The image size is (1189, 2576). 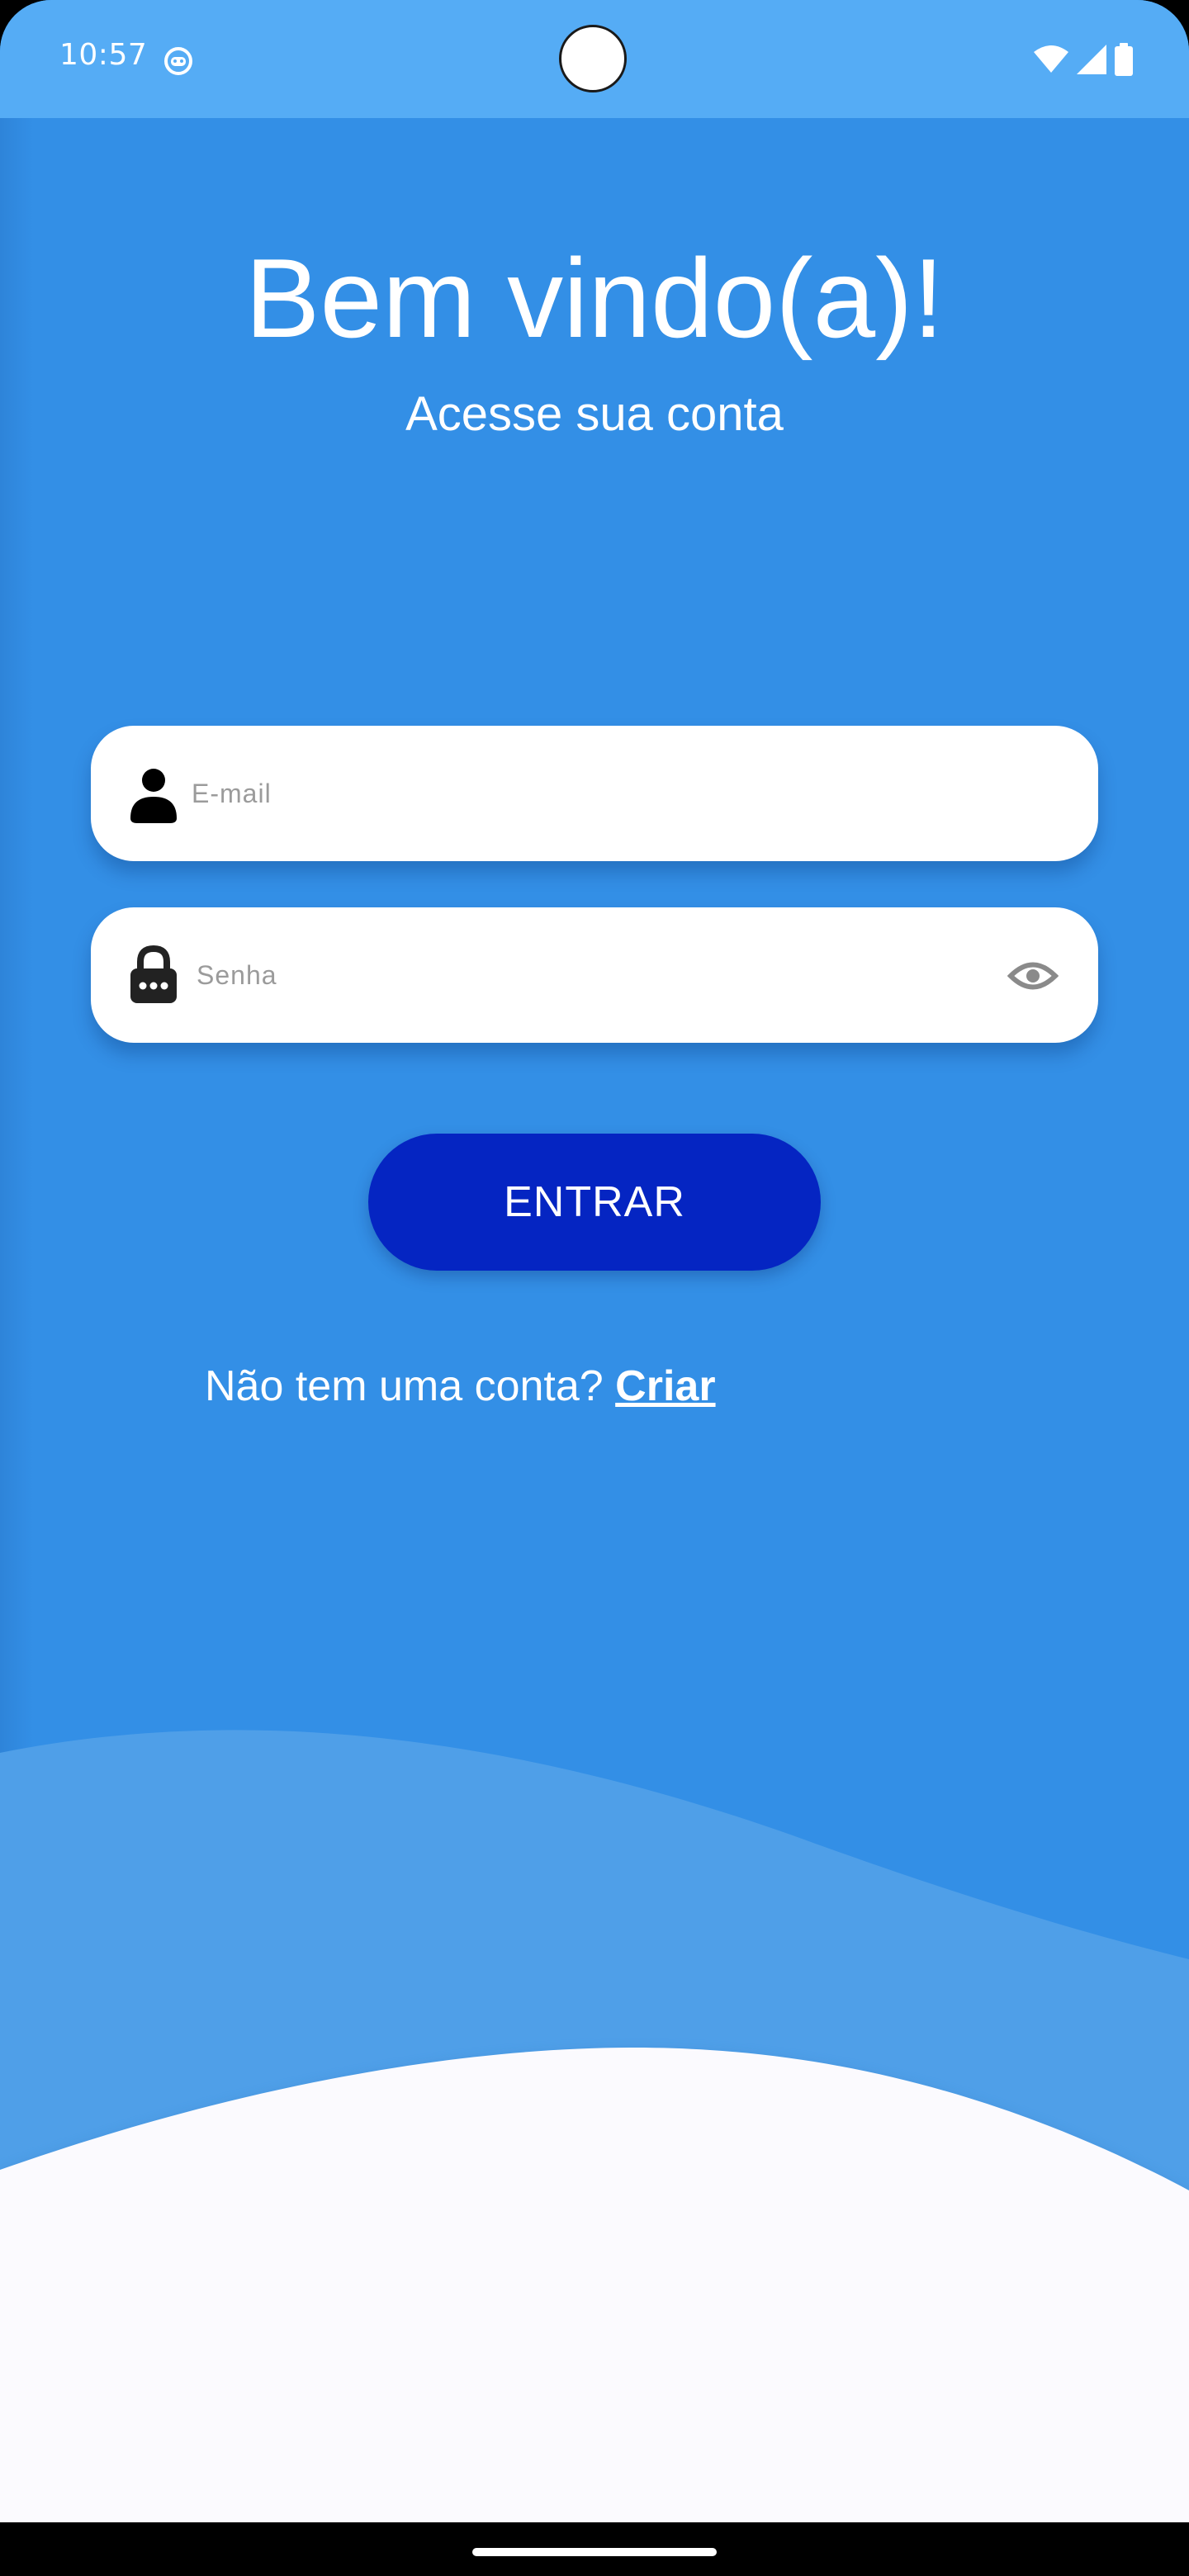 What do you see at coordinates (410, 1386) in the screenshot?
I see `signup-prompt: Não tem uma conta?` at bounding box center [410, 1386].